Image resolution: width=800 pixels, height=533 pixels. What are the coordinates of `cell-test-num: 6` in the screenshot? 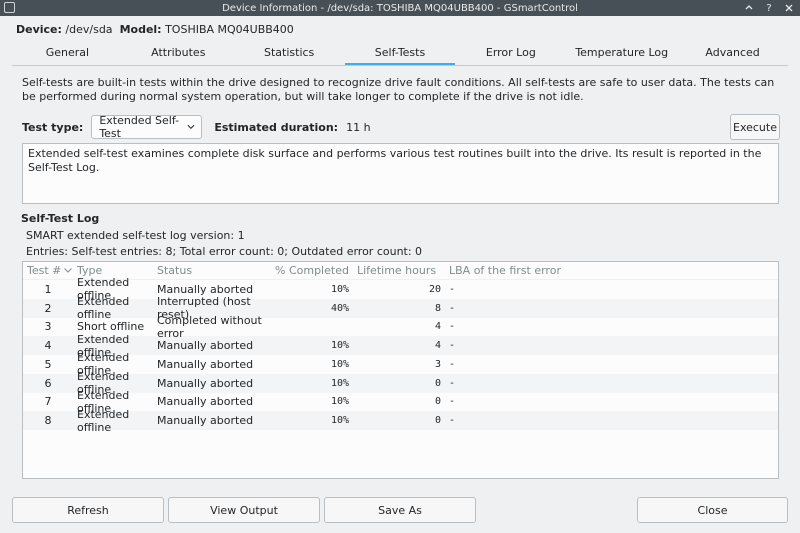 It's located at (48, 383).